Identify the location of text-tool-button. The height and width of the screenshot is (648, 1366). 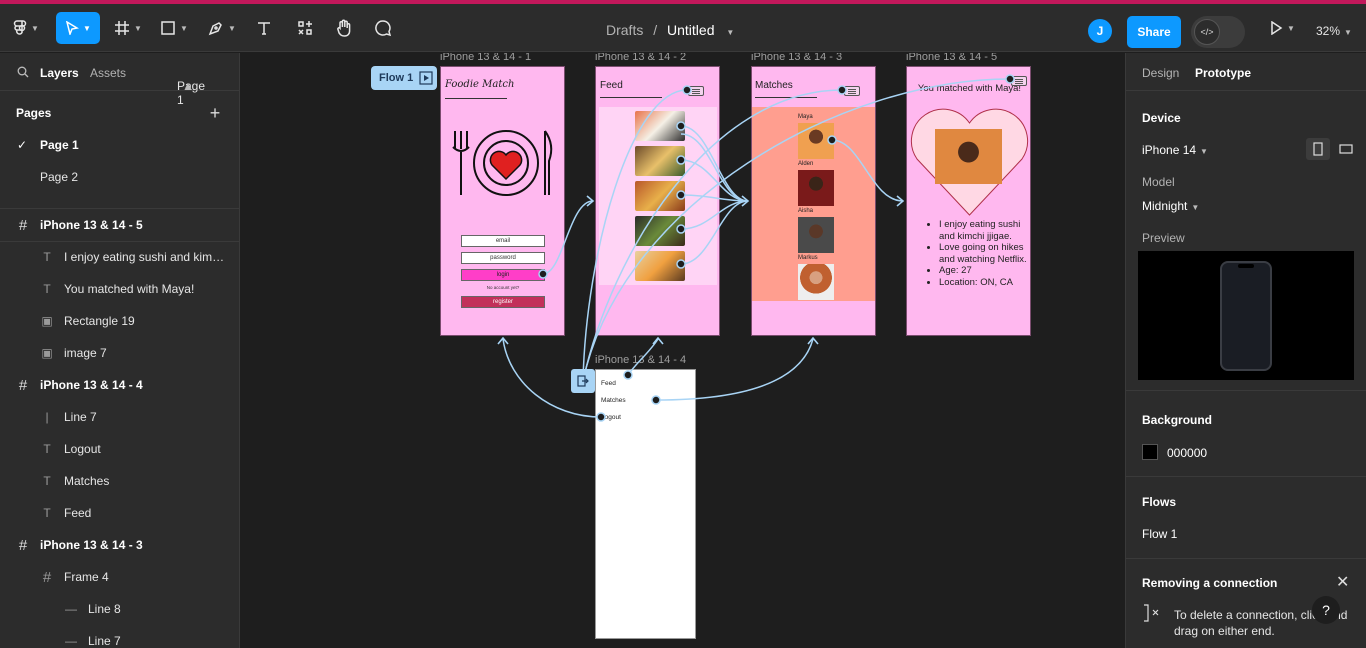
(264, 28).